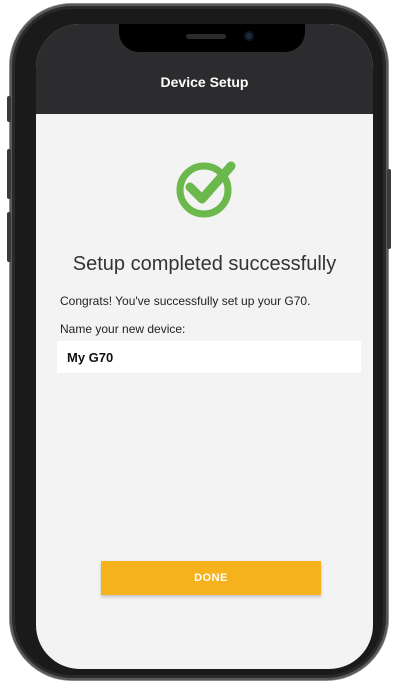 The image size is (393, 682). Describe the element at coordinates (204, 82) in the screenshot. I see `page-title: Device Setup` at that location.